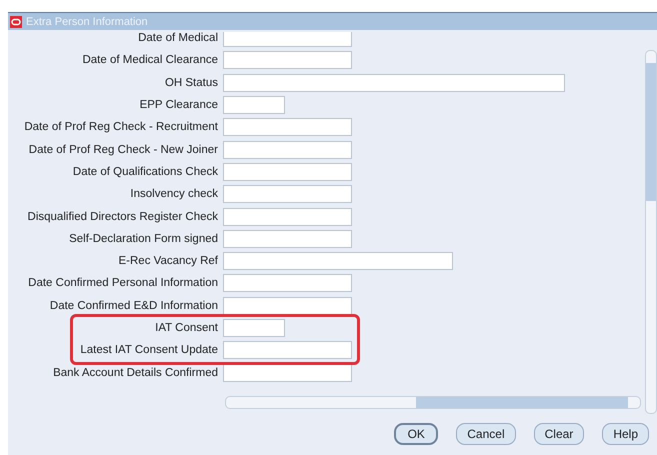 Image resolution: width=657 pixels, height=455 pixels. Describe the element at coordinates (148, 350) in the screenshot. I see `field-label: Latest IAT Consent Update` at that location.